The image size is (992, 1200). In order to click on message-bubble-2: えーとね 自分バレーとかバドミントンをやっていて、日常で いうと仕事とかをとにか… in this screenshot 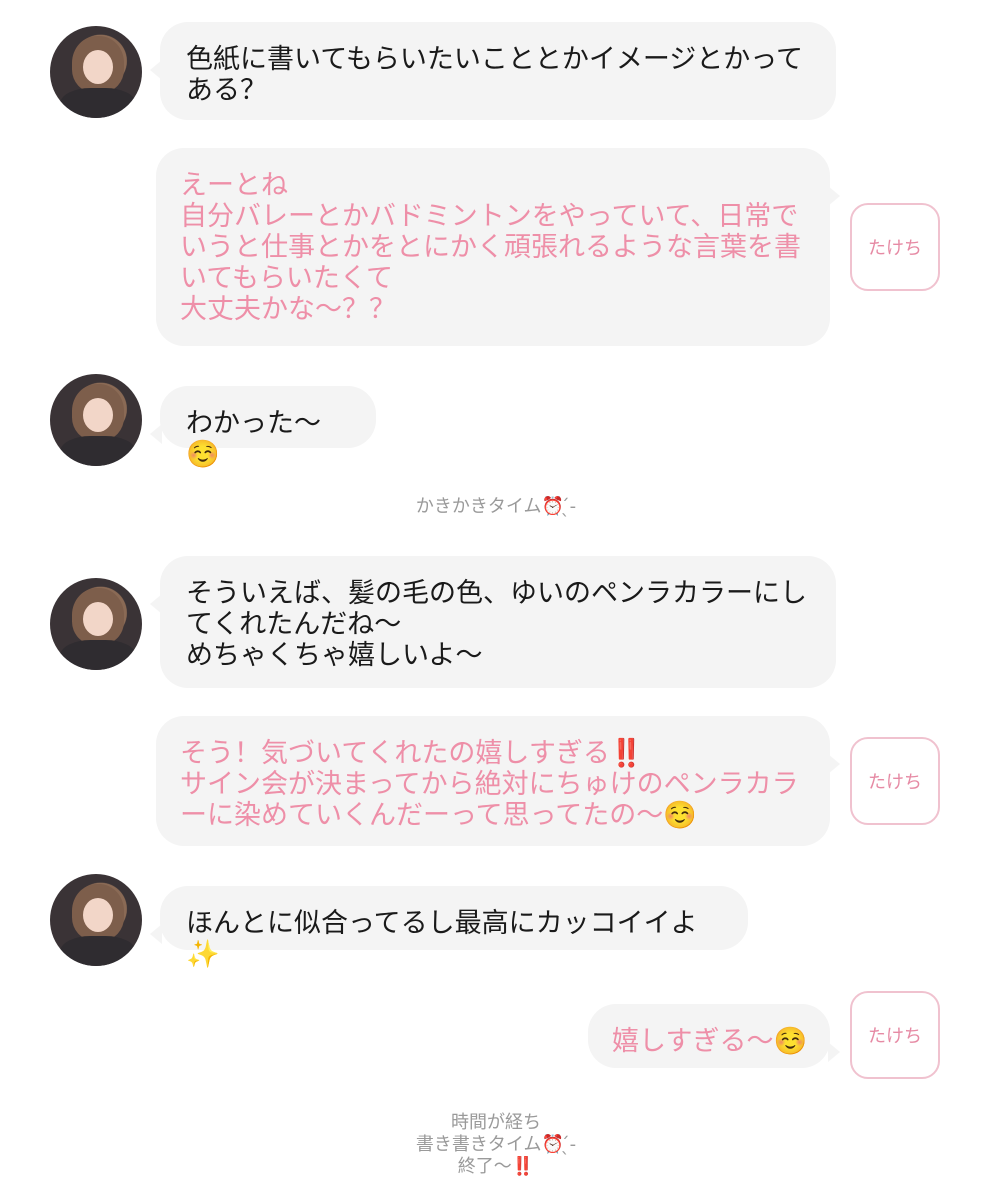, I will do `click(498, 247)`.